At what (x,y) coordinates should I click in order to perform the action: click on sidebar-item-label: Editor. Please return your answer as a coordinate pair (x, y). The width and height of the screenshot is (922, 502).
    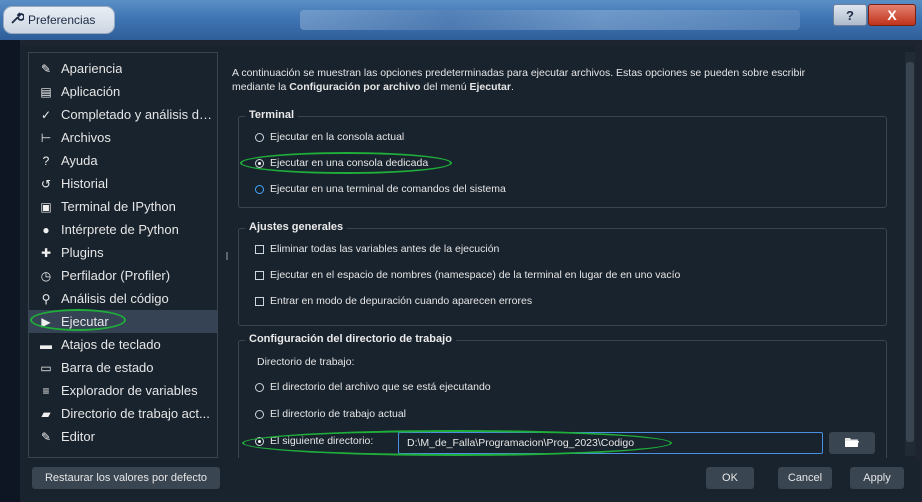
    Looking at the image, I should click on (78, 436).